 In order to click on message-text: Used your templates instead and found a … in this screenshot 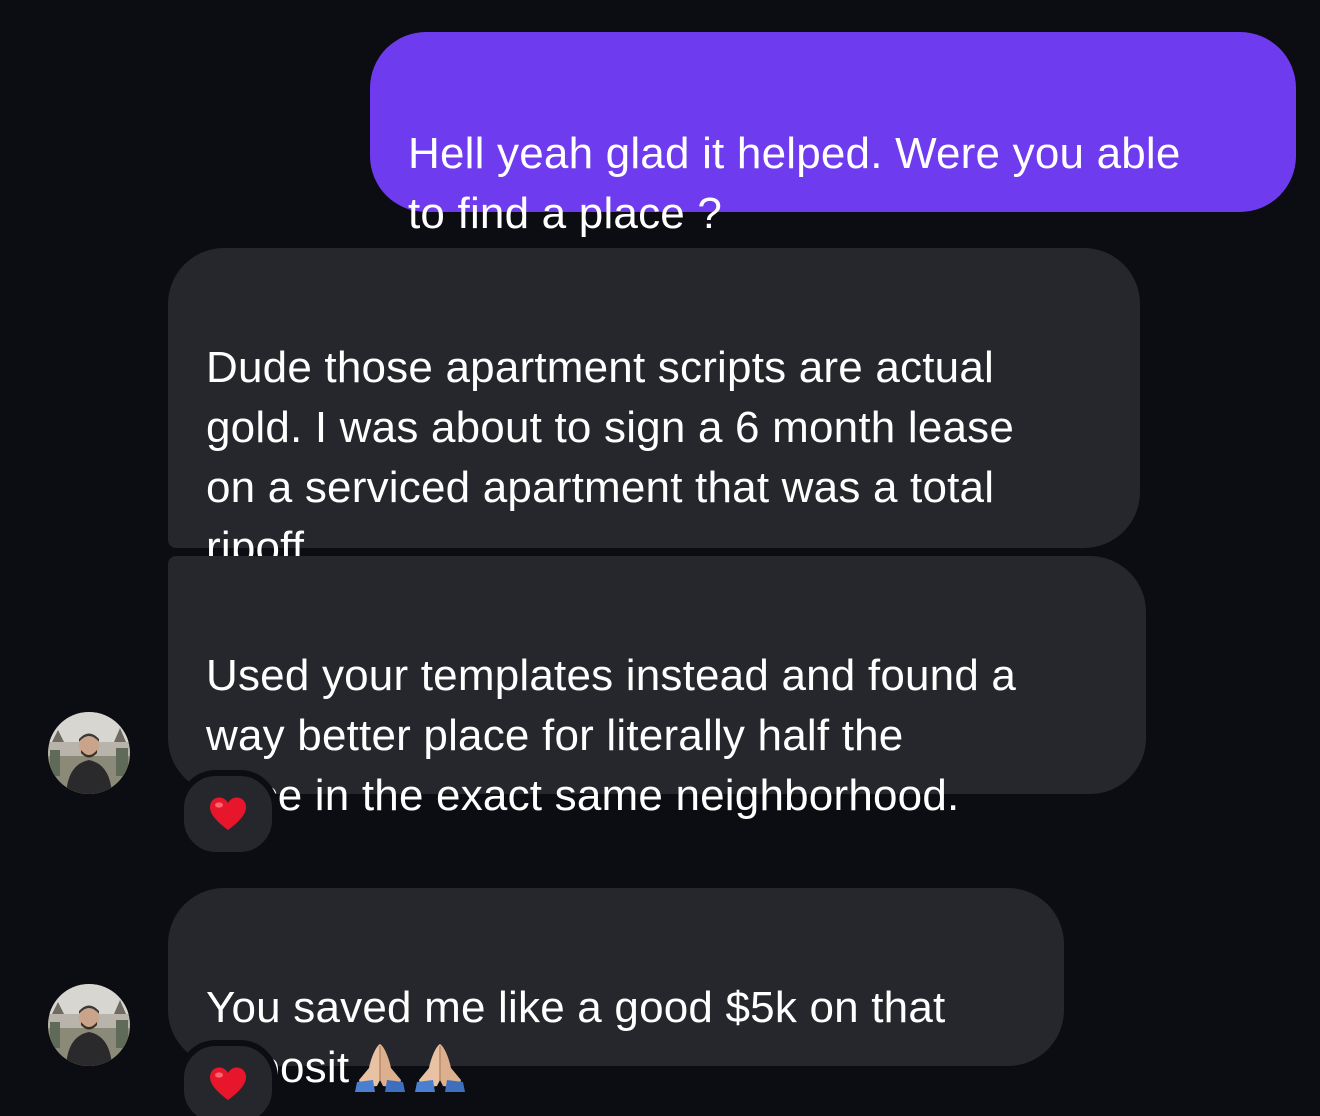, I will do `click(611, 735)`.